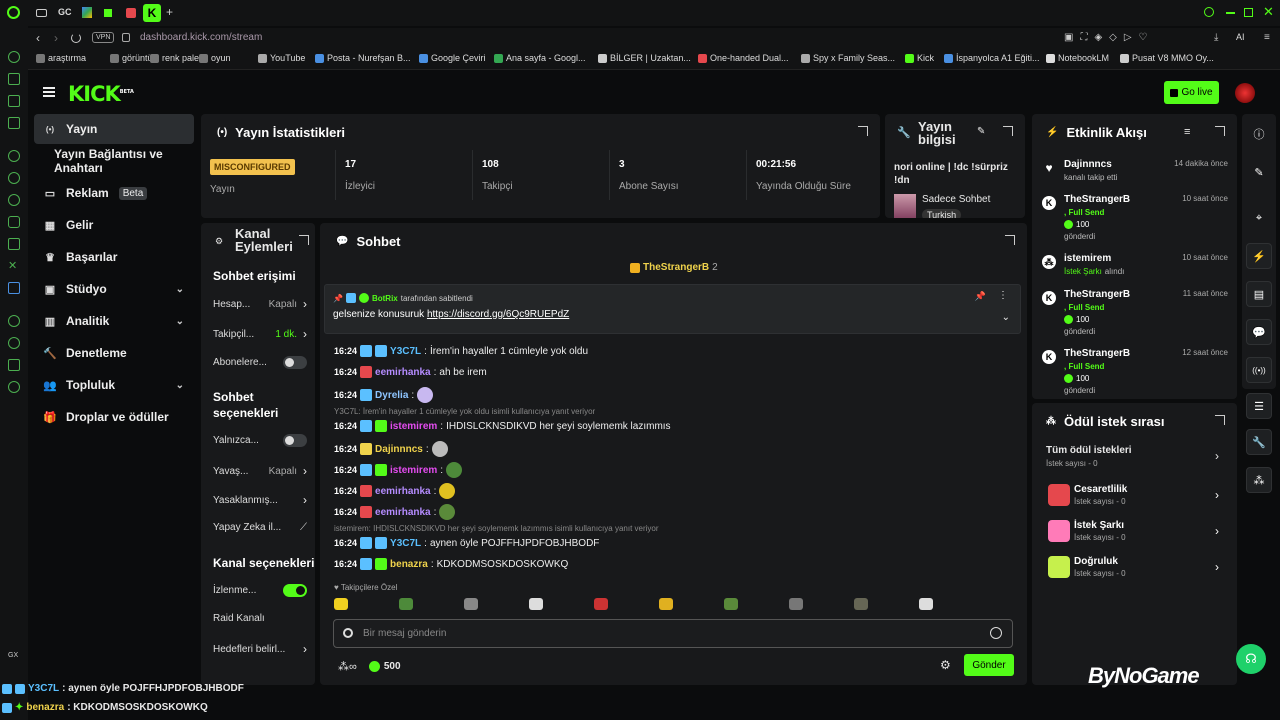  What do you see at coordinates (14, 222) in the screenshot?
I see `sidebar-instagram-icon` at bounding box center [14, 222].